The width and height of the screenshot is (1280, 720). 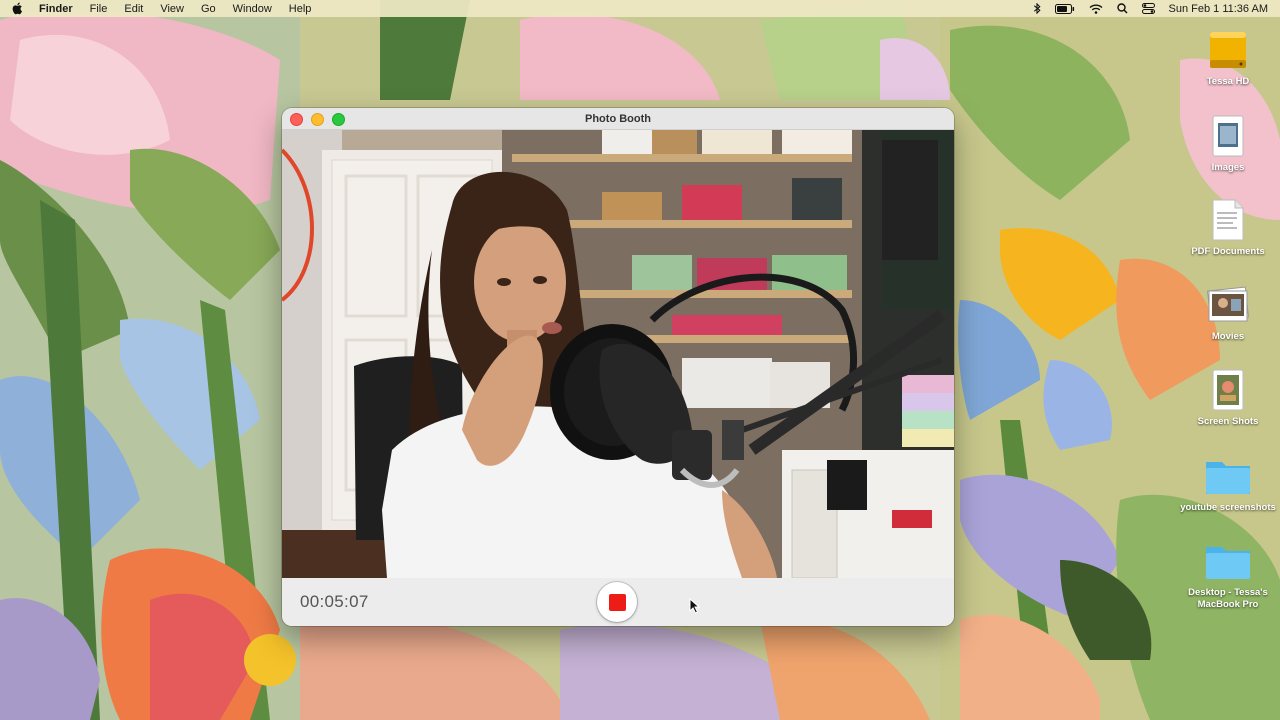 I want to click on wifi-icon, so click(x=1096, y=9).